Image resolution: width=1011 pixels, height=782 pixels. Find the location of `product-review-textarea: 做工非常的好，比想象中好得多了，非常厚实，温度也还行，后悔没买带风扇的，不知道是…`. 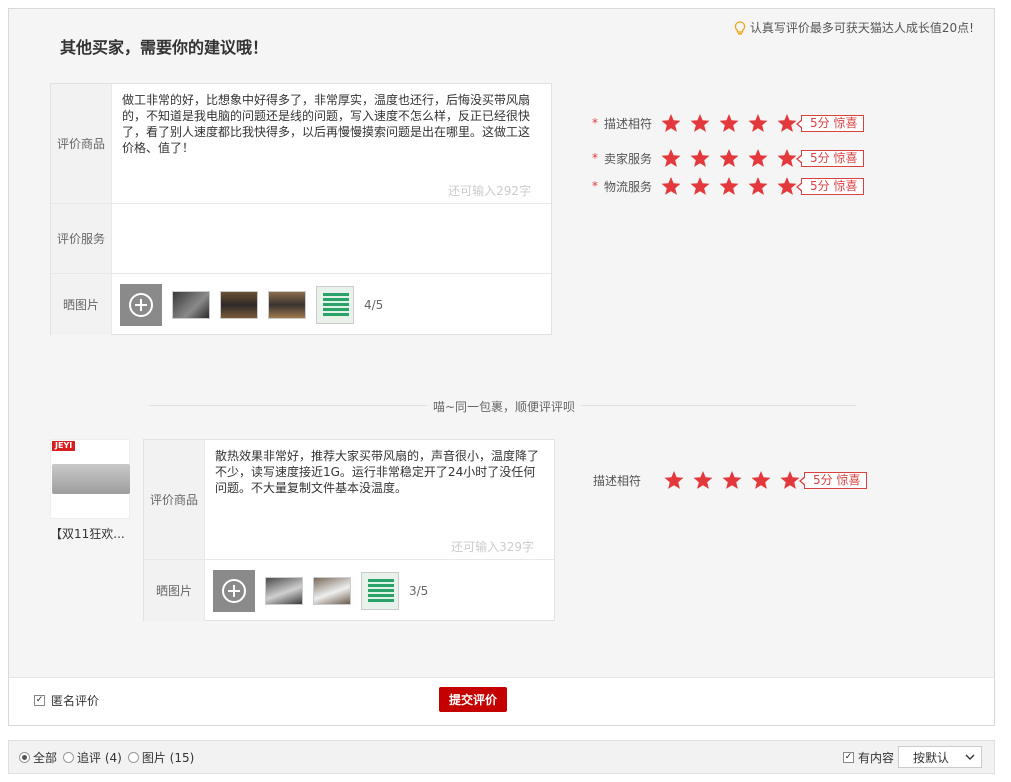

product-review-textarea: 做工非常的好，比想象中好得多了，非常厚实，温度也还行，后悔没买带风扇的，不知道是… is located at coordinates (331, 143).